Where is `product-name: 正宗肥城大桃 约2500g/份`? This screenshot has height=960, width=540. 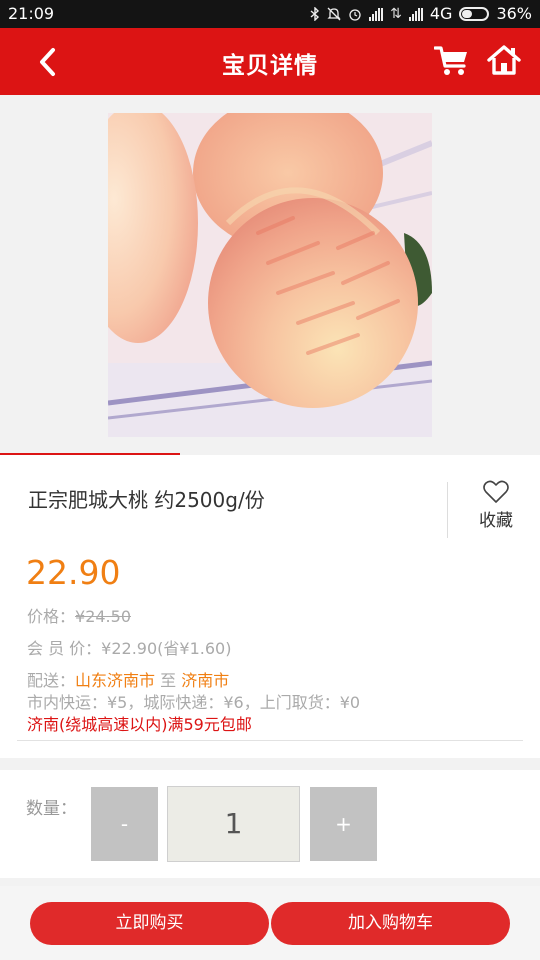
product-name: 正宗肥城大桃 约2500g/份 is located at coordinates (146, 500).